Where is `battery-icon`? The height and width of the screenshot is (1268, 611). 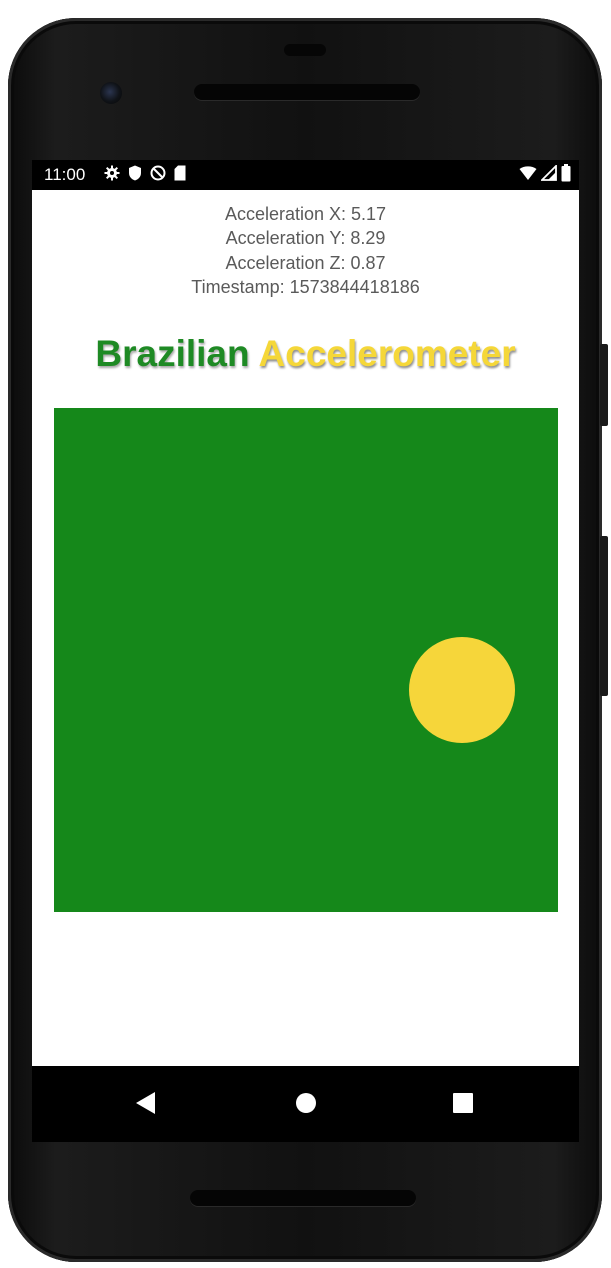
battery-icon is located at coordinates (566, 175).